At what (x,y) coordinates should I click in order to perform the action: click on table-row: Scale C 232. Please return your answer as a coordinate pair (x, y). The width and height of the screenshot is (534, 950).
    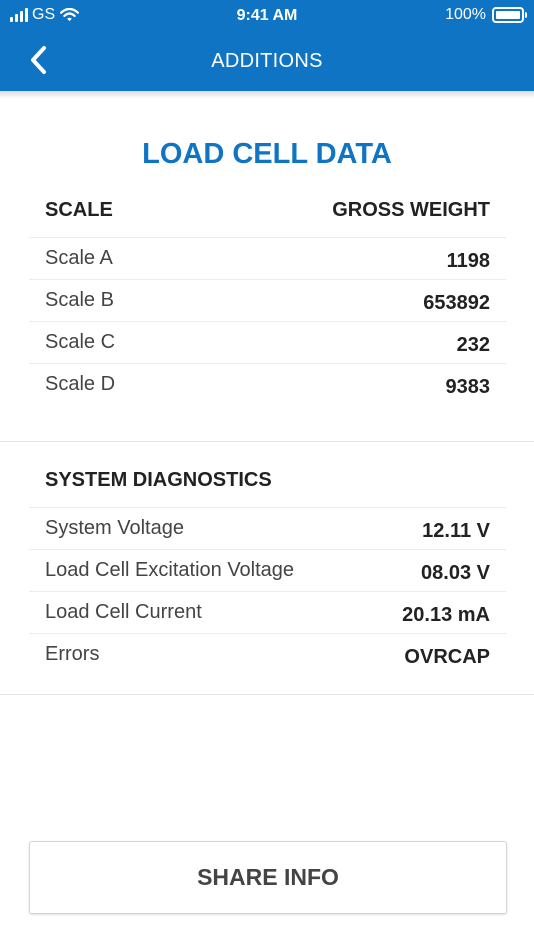
    Looking at the image, I should click on (267, 342).